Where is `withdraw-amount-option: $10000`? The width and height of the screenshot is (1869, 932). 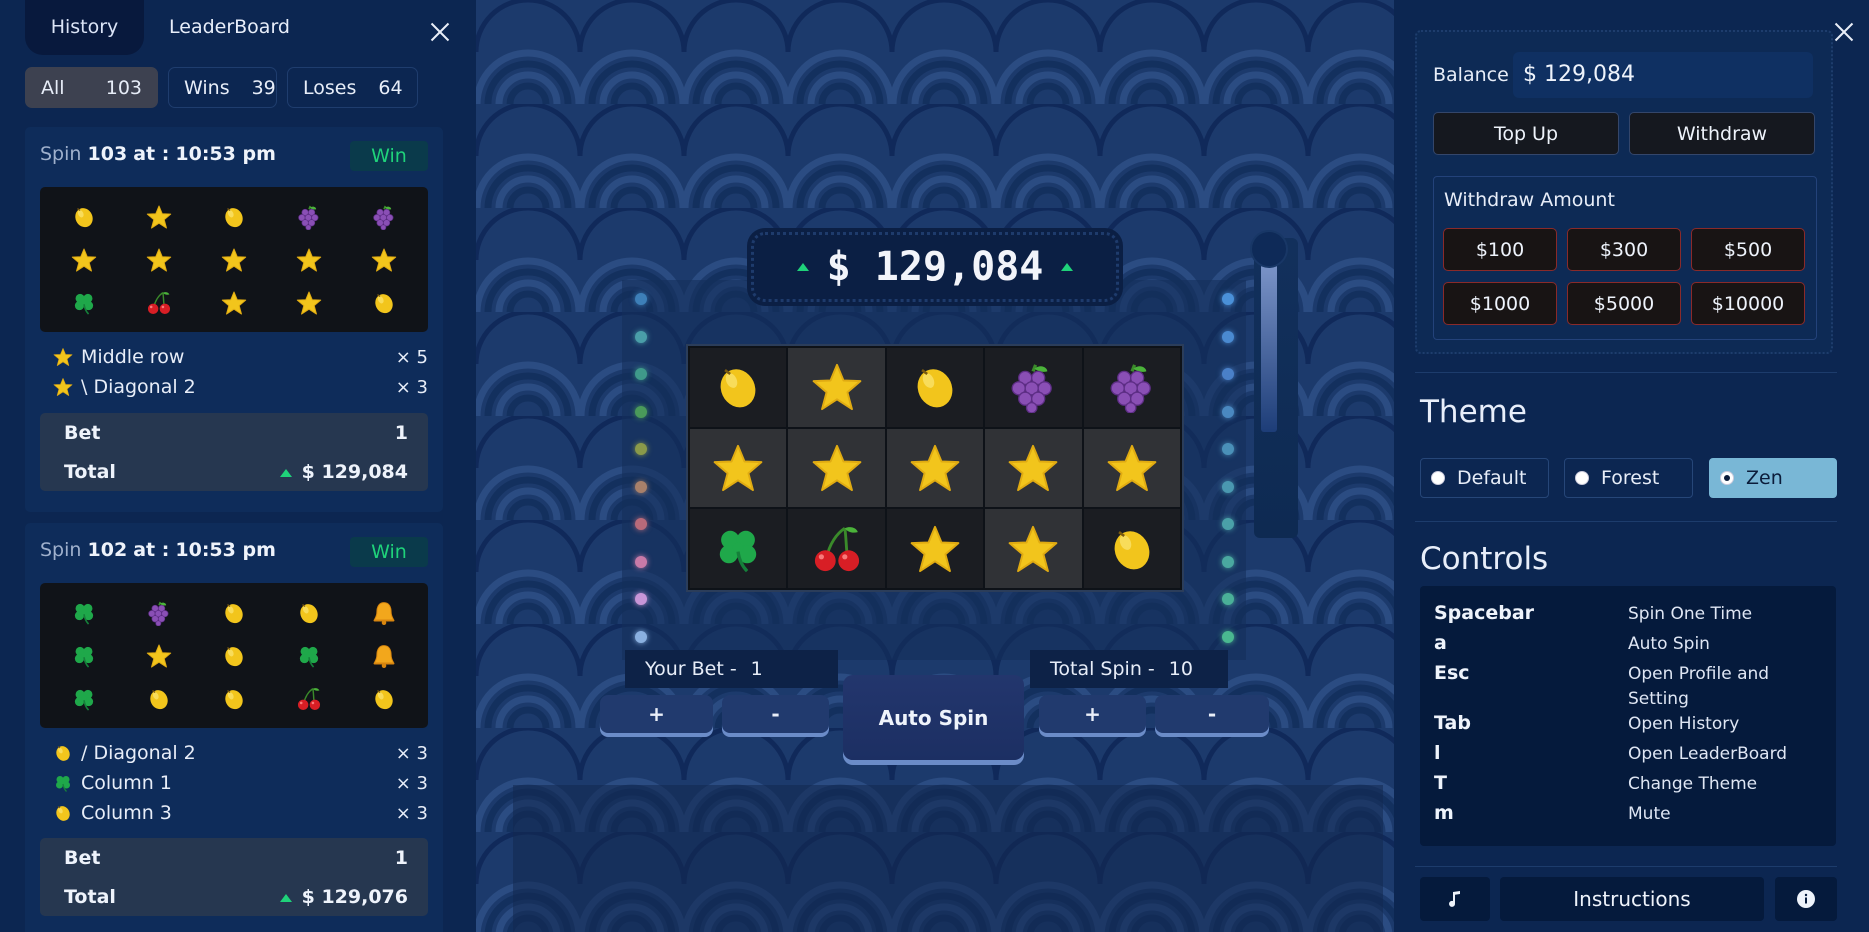 withdraw-amount-option: $10000 is located at coordinates (1748, 303).